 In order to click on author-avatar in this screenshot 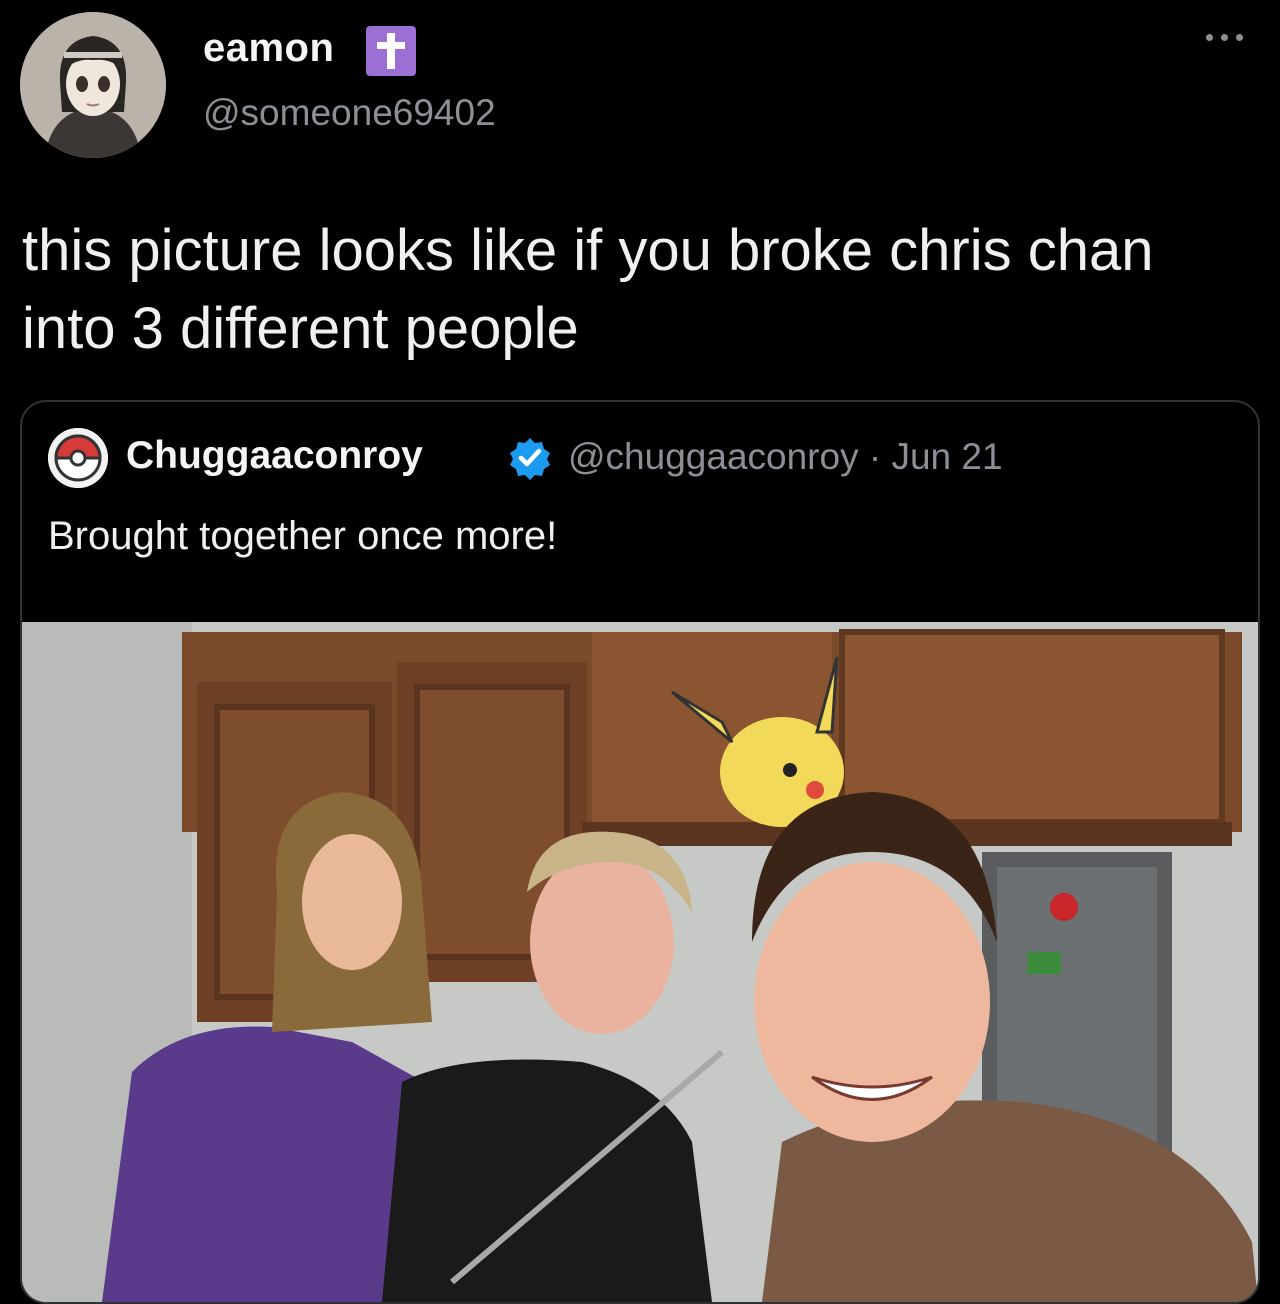, I will do `click(93, 85)`.